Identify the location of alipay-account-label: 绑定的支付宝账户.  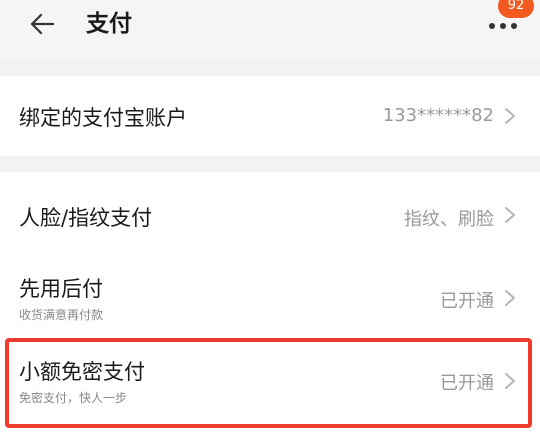
(103, 118).